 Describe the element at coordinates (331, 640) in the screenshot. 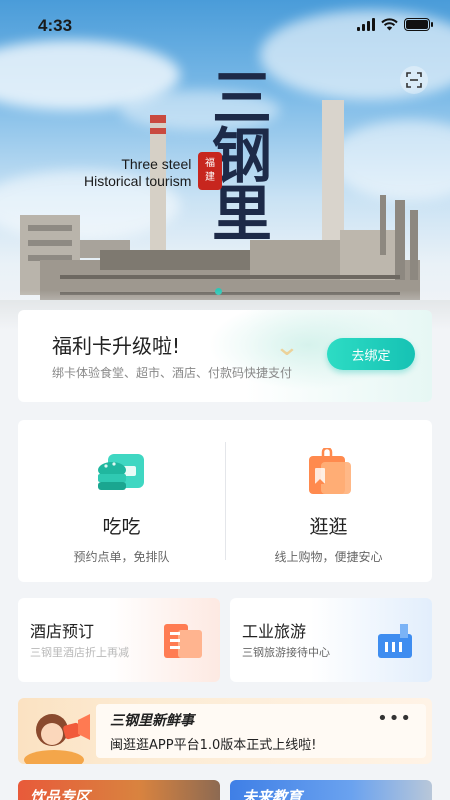

I see `industrial-tourism-tile: 工业旅游 三钢旅游接待中心` at that location.